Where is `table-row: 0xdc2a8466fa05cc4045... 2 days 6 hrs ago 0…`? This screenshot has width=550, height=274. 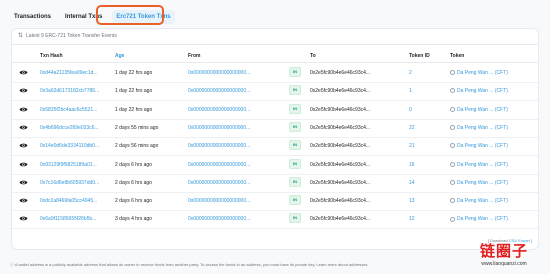
table-row: 0xdc2a8466fa05cc4045... 2 days 6 hrs ago 0… is located at coordinates (275, 202).